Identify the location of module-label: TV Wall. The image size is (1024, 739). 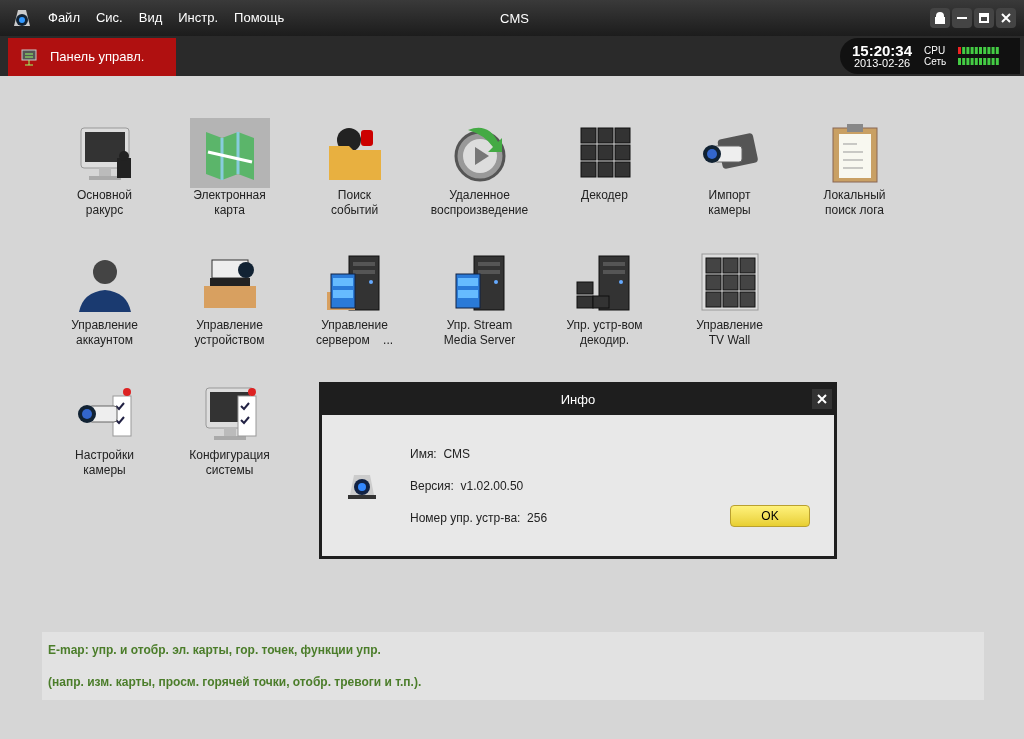
(729, 340).